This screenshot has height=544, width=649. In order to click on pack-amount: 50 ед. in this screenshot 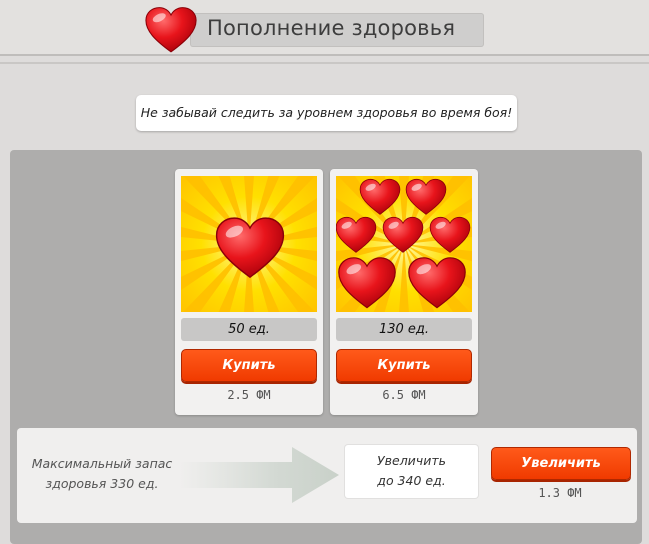, I will do `click(249, 329)`.